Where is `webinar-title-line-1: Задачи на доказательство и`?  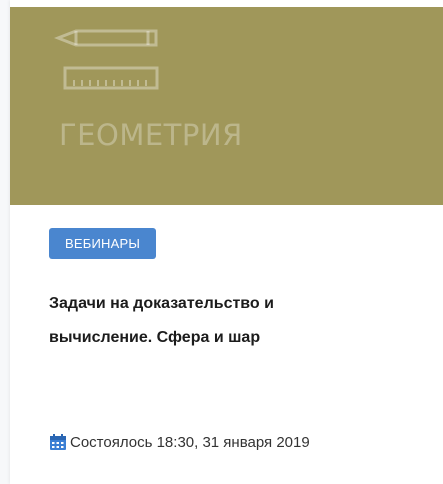
webinar-title-line-1: Задачи на доказательство и is located at coordinates (229, 304).